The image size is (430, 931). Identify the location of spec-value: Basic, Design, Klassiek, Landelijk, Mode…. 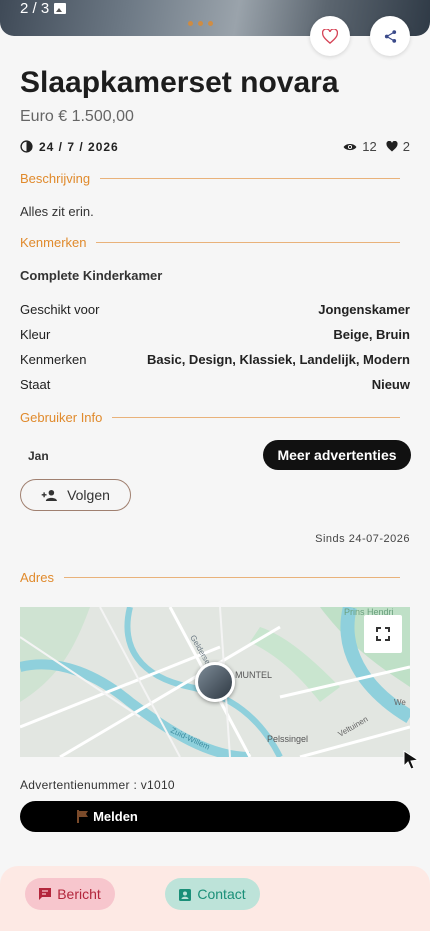
(278, 359).